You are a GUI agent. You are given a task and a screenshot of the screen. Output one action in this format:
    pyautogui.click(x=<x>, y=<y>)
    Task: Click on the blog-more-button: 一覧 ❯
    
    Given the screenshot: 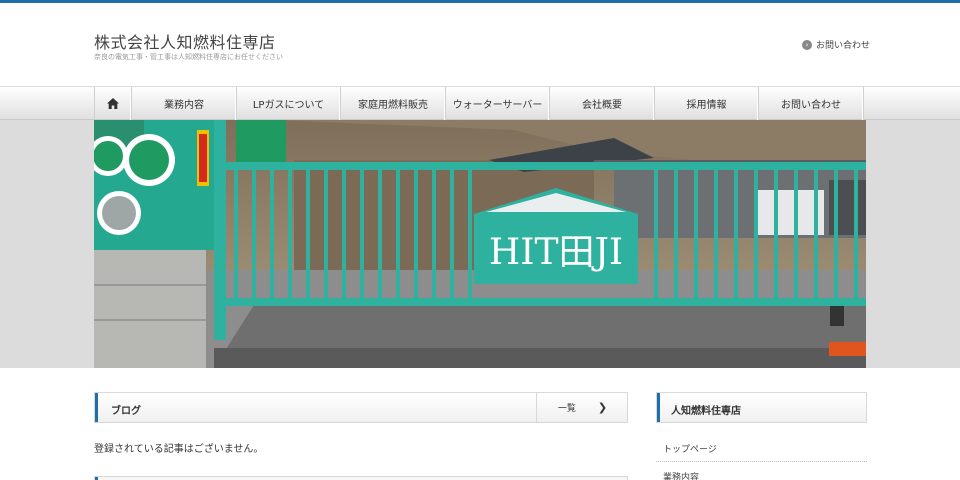 What is the action you would take?
    pyautogui.click(x=582, y=407)
    